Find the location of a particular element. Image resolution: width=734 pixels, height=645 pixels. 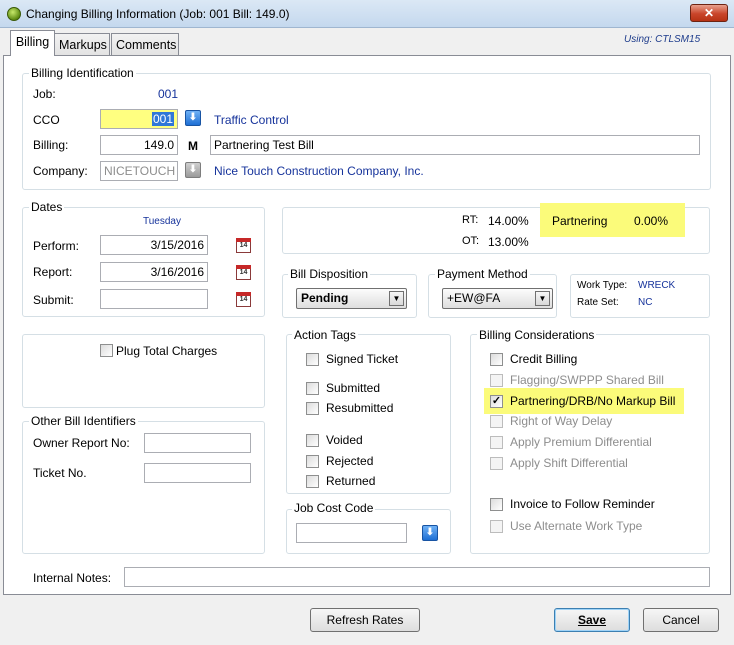

owner-report-label: Owner Report No: is located at coordinates (81, 443).